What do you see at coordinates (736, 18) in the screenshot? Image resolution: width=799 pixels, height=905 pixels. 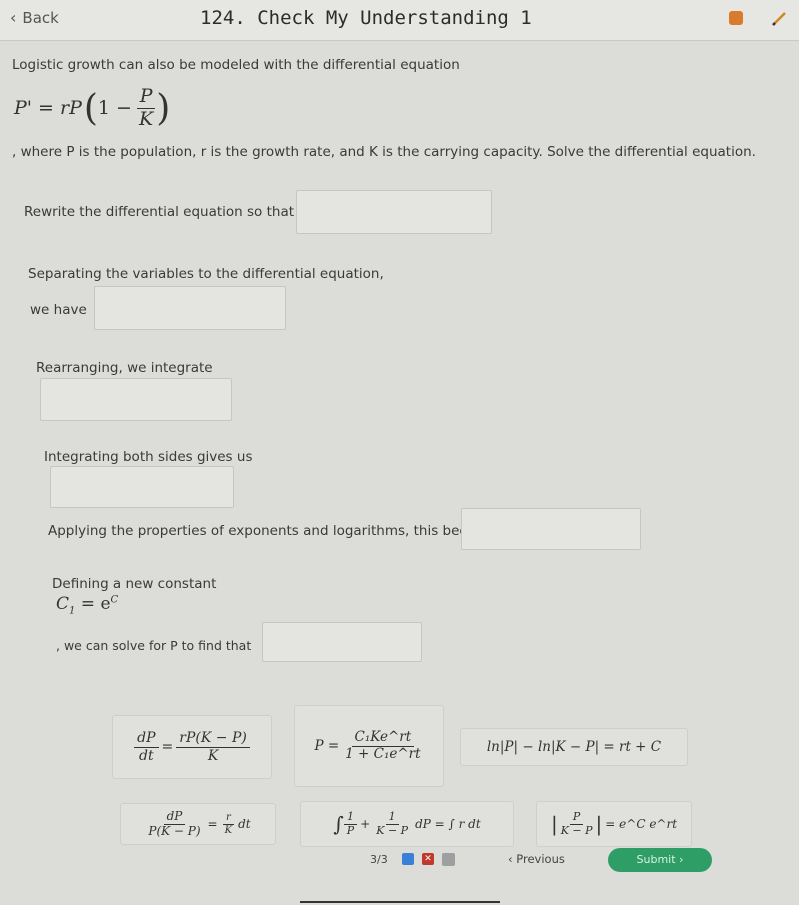 I see `notebook-icon` at bounding box center [736, 18].